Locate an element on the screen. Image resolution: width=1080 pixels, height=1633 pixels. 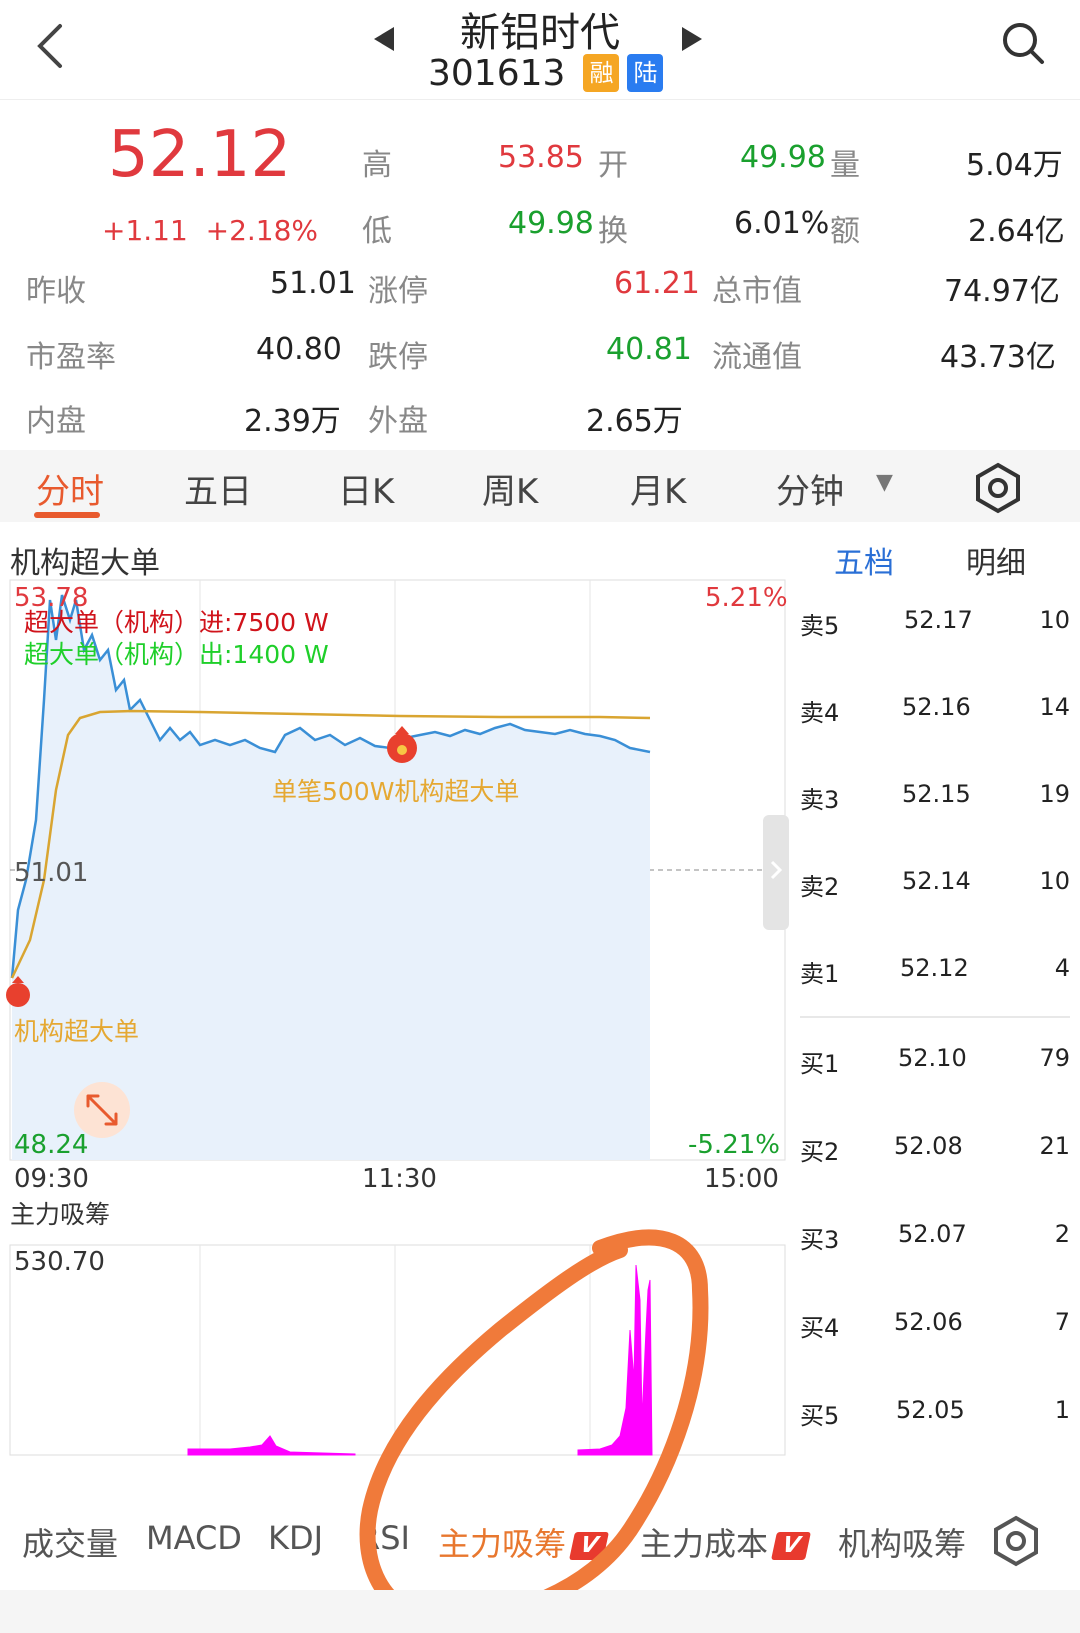
margin-badge: 融 is located at coordinates (601, 73).